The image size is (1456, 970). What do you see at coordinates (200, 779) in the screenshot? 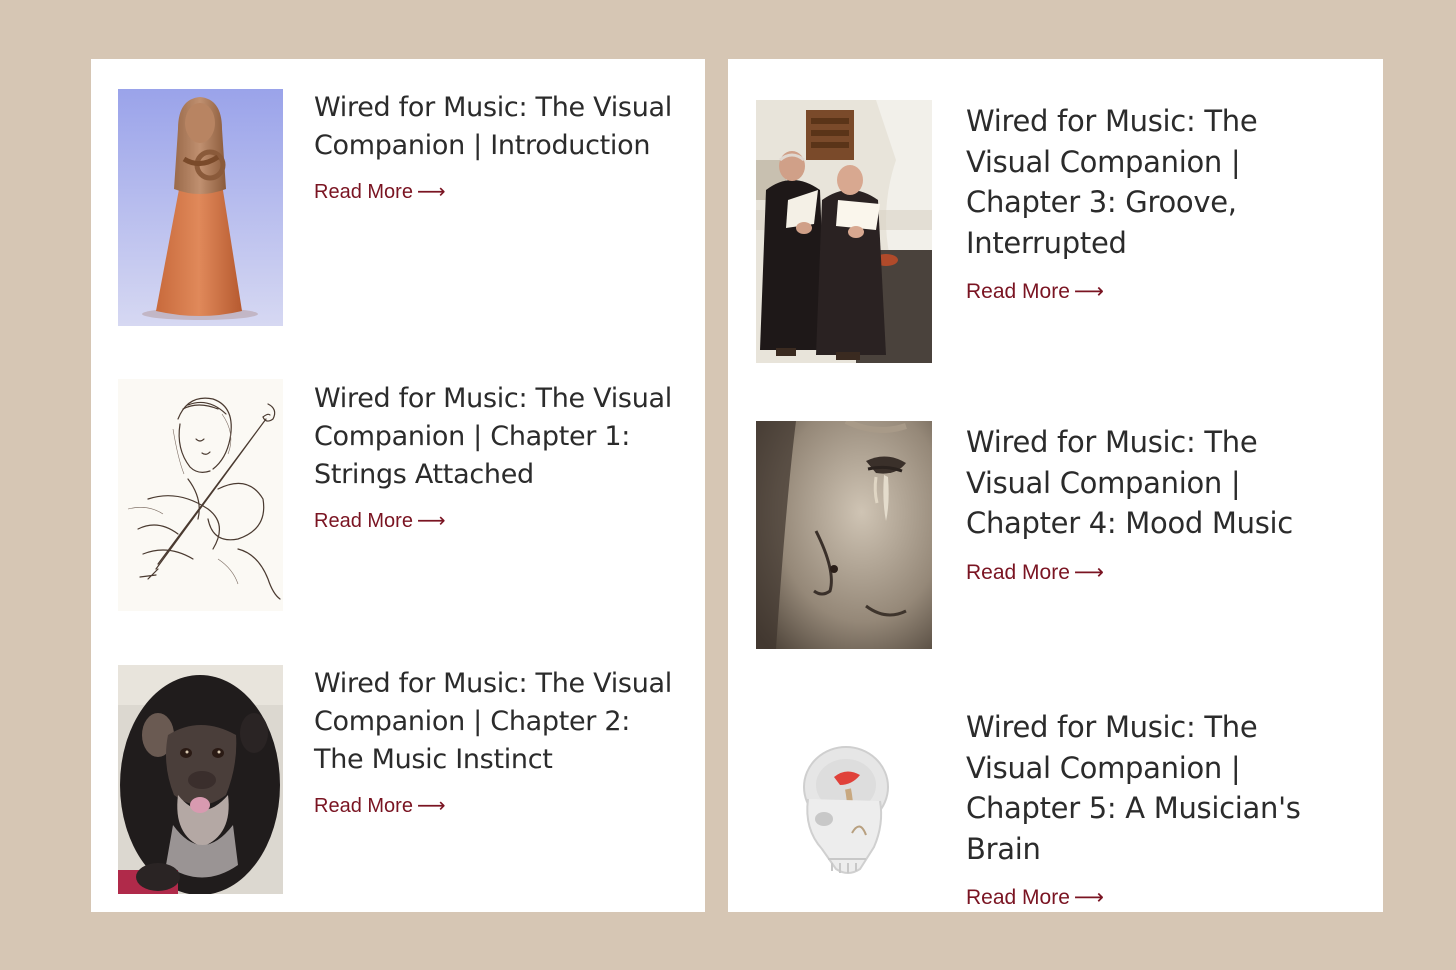
I see `chimpanzee-image` at bounding box center [200, 779].